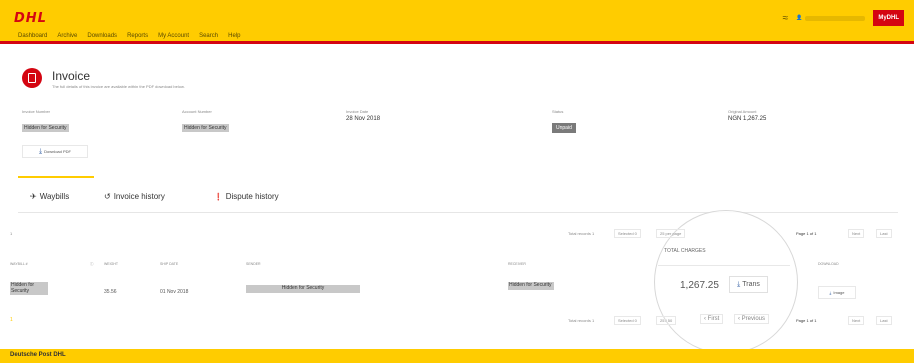  Describe the element at coordinates (110, 292) in the screenshot. I see `cell-weight: 35.56` at that location.